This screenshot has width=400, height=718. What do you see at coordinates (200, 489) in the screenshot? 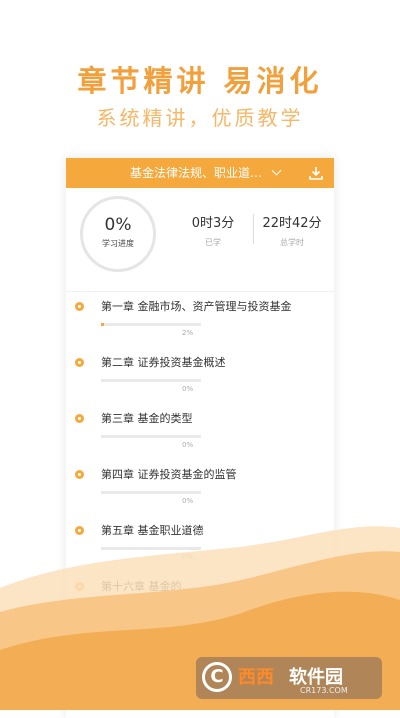
I see `chapter-item: 第四章 证券投资基金的监管 0%` at bounding box center [200, 489].